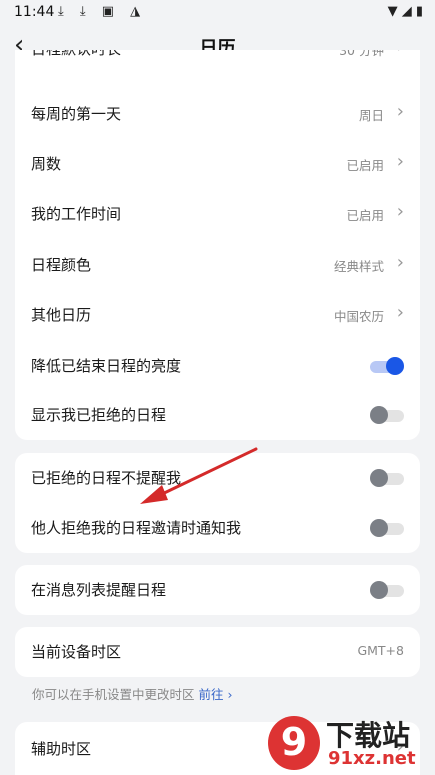  I want to click on settings-card-timezone: 当前设备时区 GMT+8, so click(217, 652).